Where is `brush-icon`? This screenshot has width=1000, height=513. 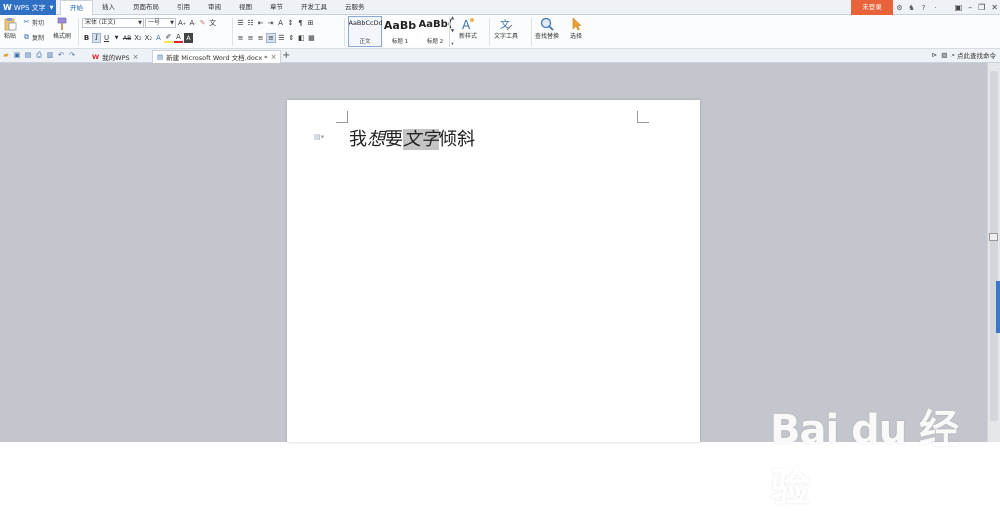
brush-icon is located at coordinates (62, 23).